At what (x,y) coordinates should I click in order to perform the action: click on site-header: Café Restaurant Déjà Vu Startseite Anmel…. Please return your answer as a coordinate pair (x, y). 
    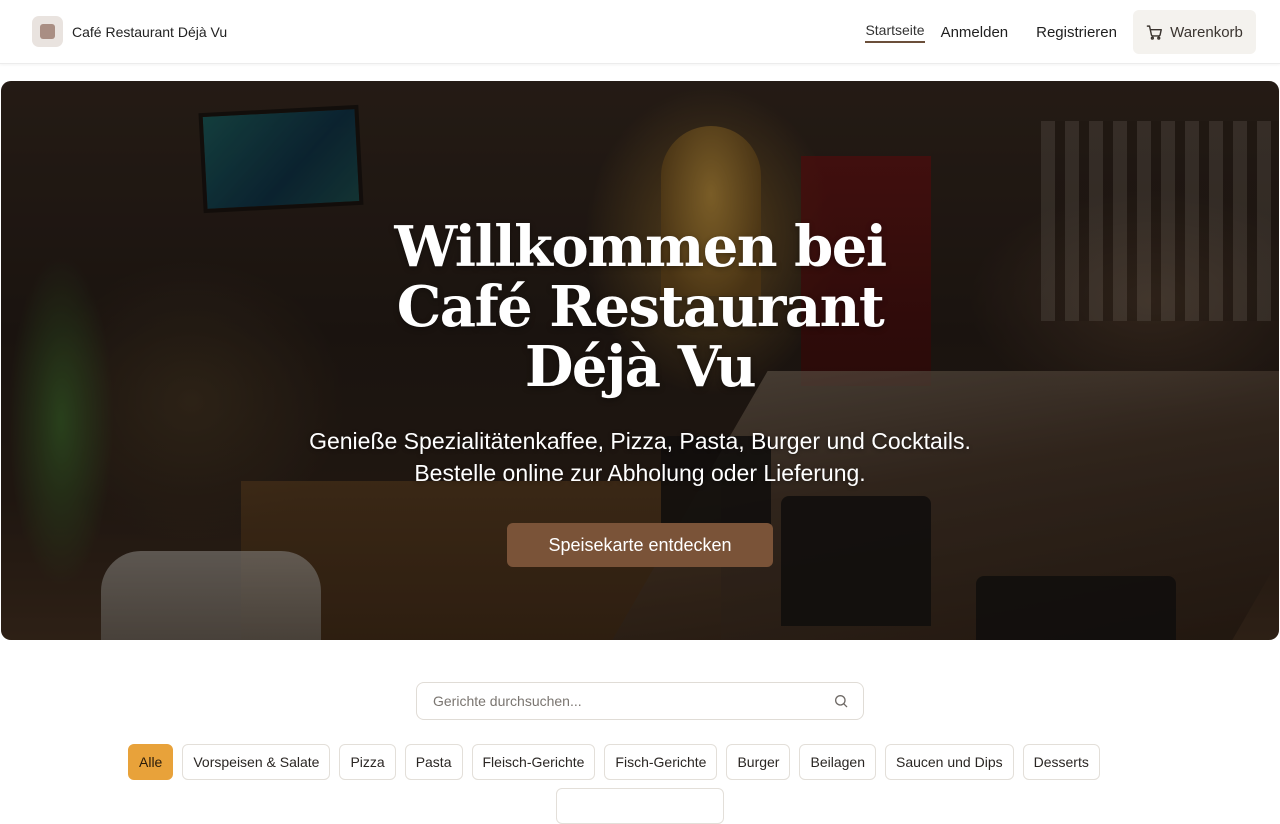
    Looking at the image, I should click on (640, 32).